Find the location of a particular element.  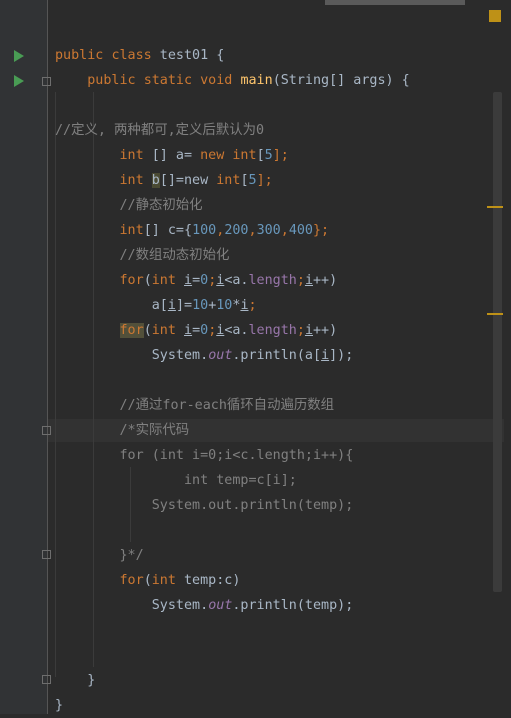

code-token: 0 is located at coordinates (204, 280).